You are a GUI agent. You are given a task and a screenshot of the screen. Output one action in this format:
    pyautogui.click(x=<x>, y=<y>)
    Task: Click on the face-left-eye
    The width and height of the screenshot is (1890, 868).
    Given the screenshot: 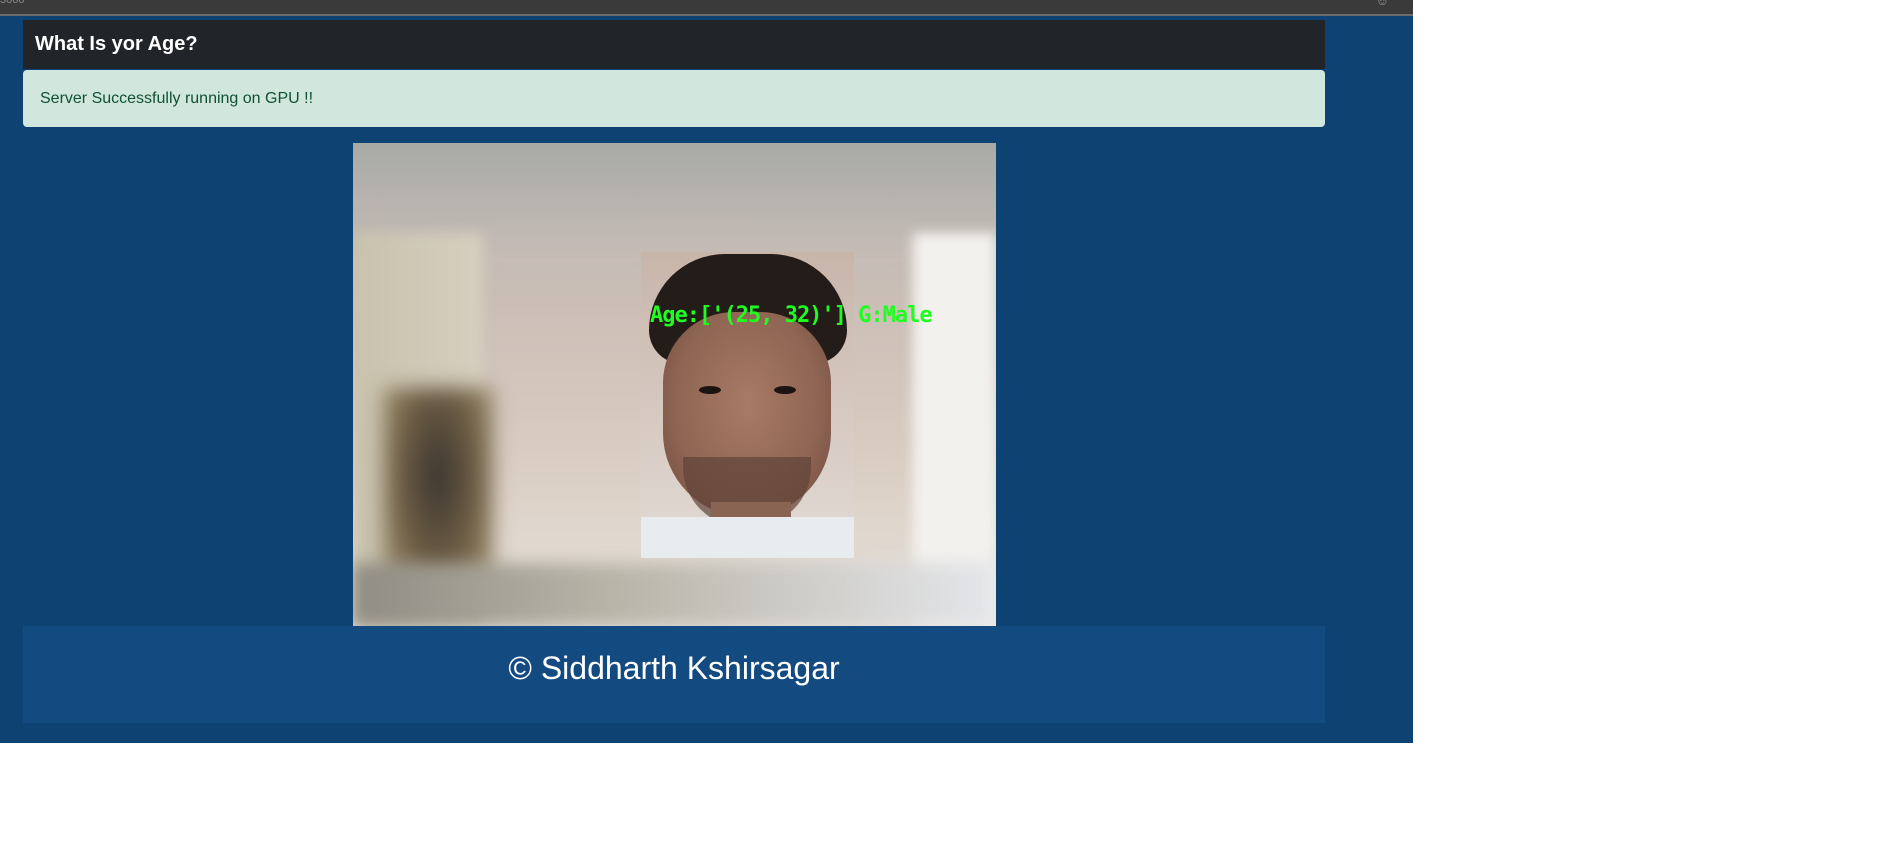 What is the action you would take?
    pyautogui.click(x=710, y=390)
    